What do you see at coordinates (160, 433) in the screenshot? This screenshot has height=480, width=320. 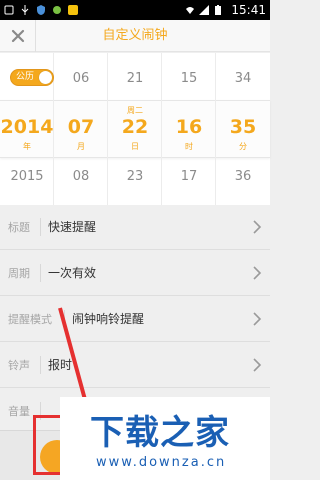 I see `watermark-logo: 下载之家` at bounding box center [160, 433].